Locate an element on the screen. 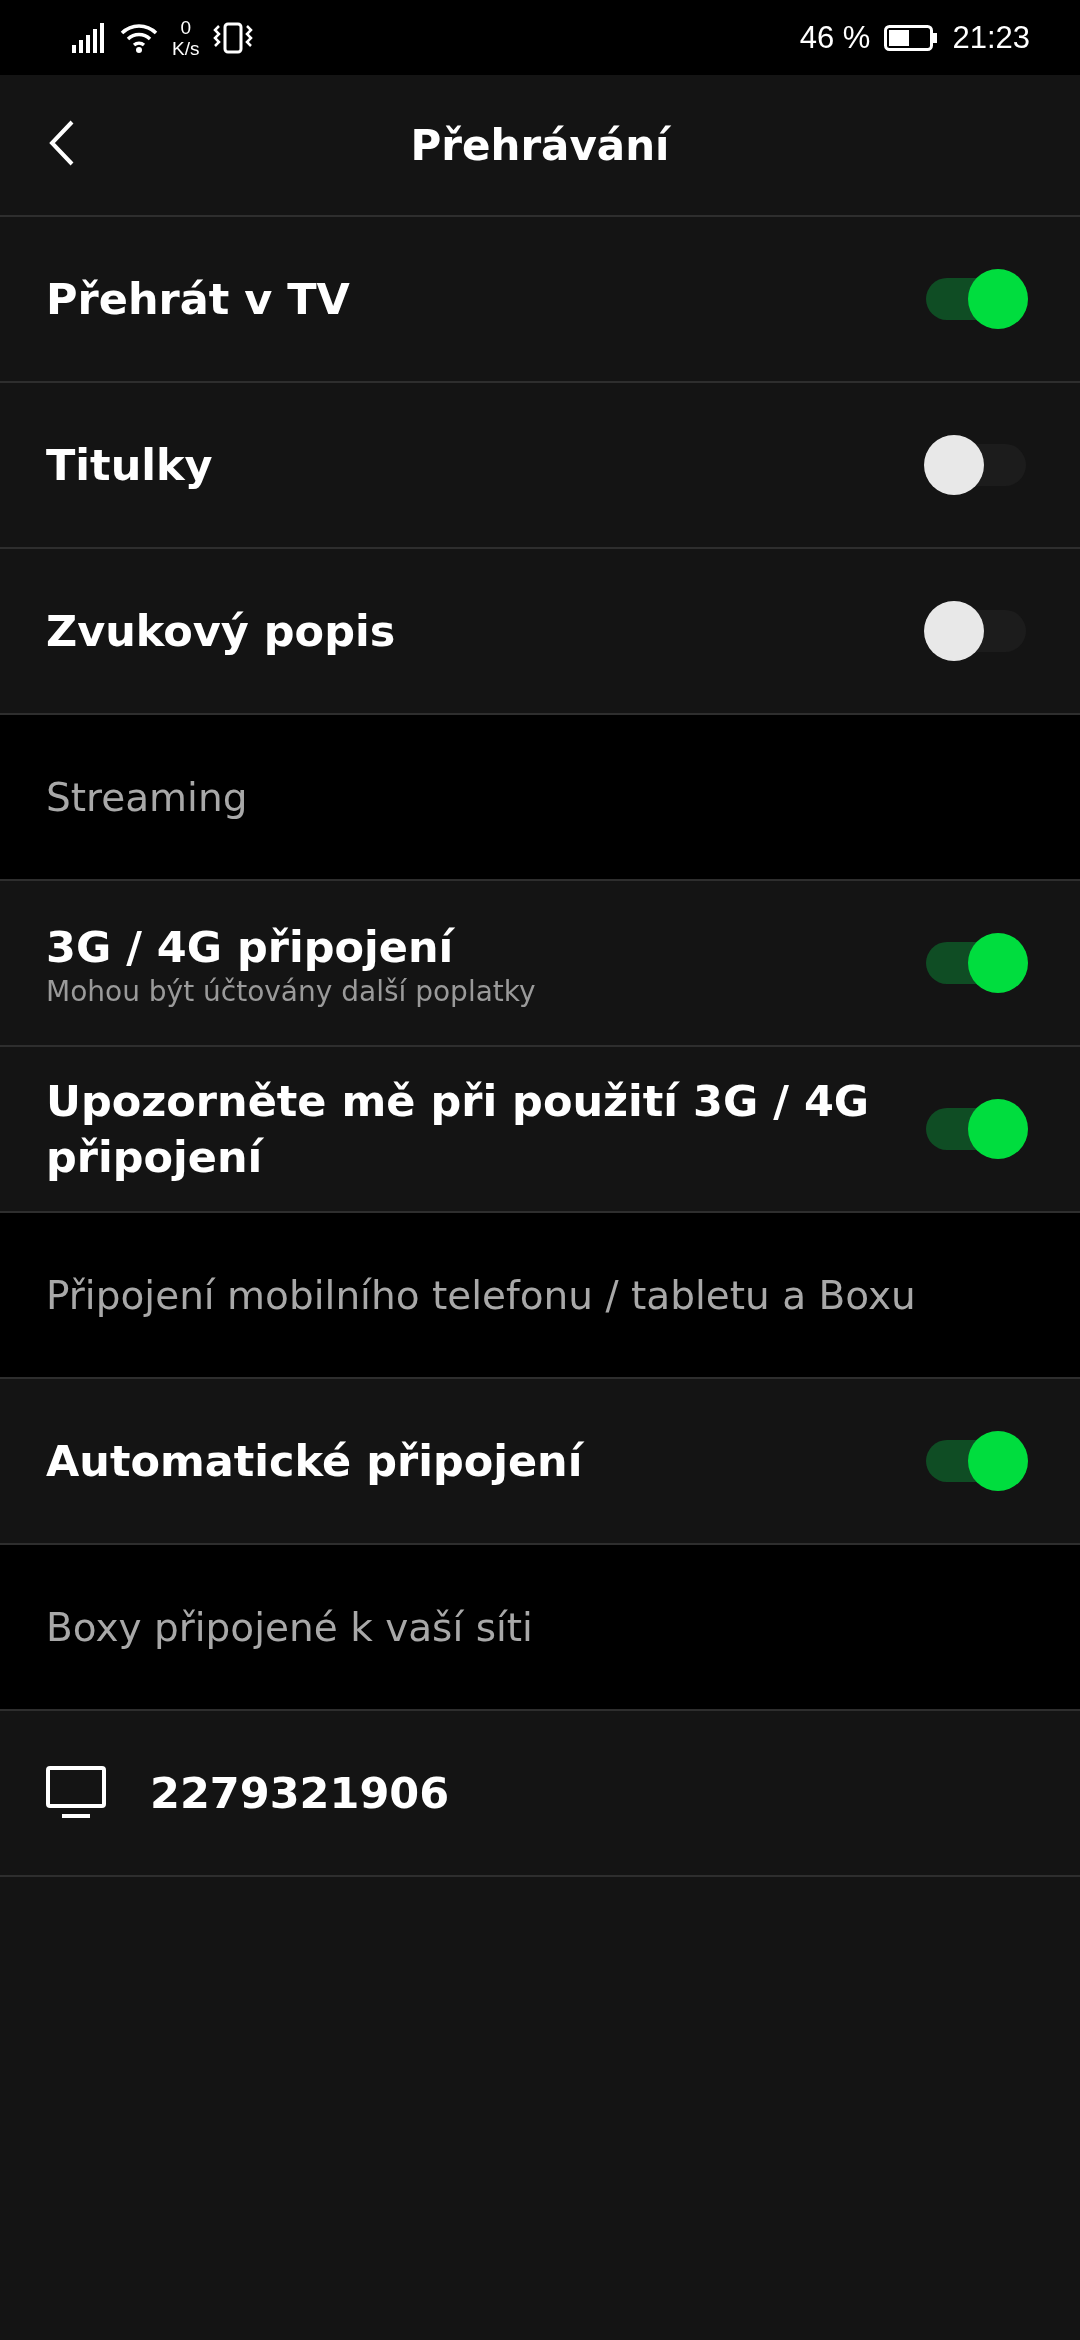  setting-label: Automatické připojení is located at coordinates (314, 1461).